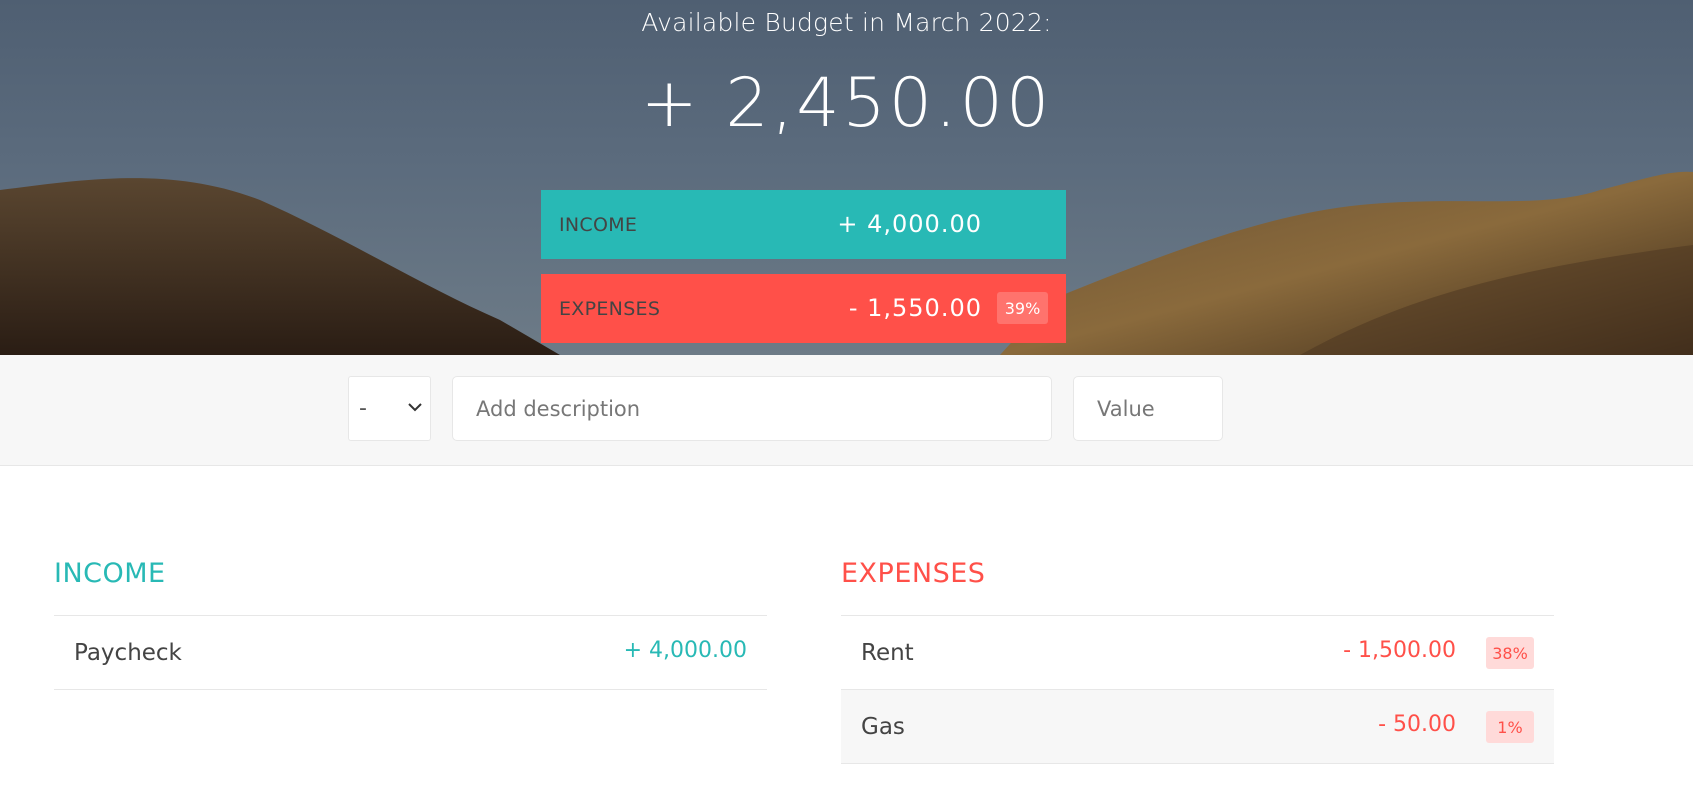 This screenshot has height=790, width=1693. Describe the element at coordinates (752, 408) in the screenshot. I see `description-input` at that location.